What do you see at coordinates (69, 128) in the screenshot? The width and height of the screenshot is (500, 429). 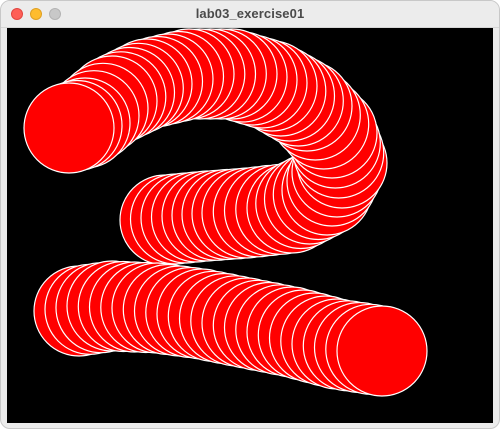 I see `upper-trail-circle` at bounding box center [69, 128].